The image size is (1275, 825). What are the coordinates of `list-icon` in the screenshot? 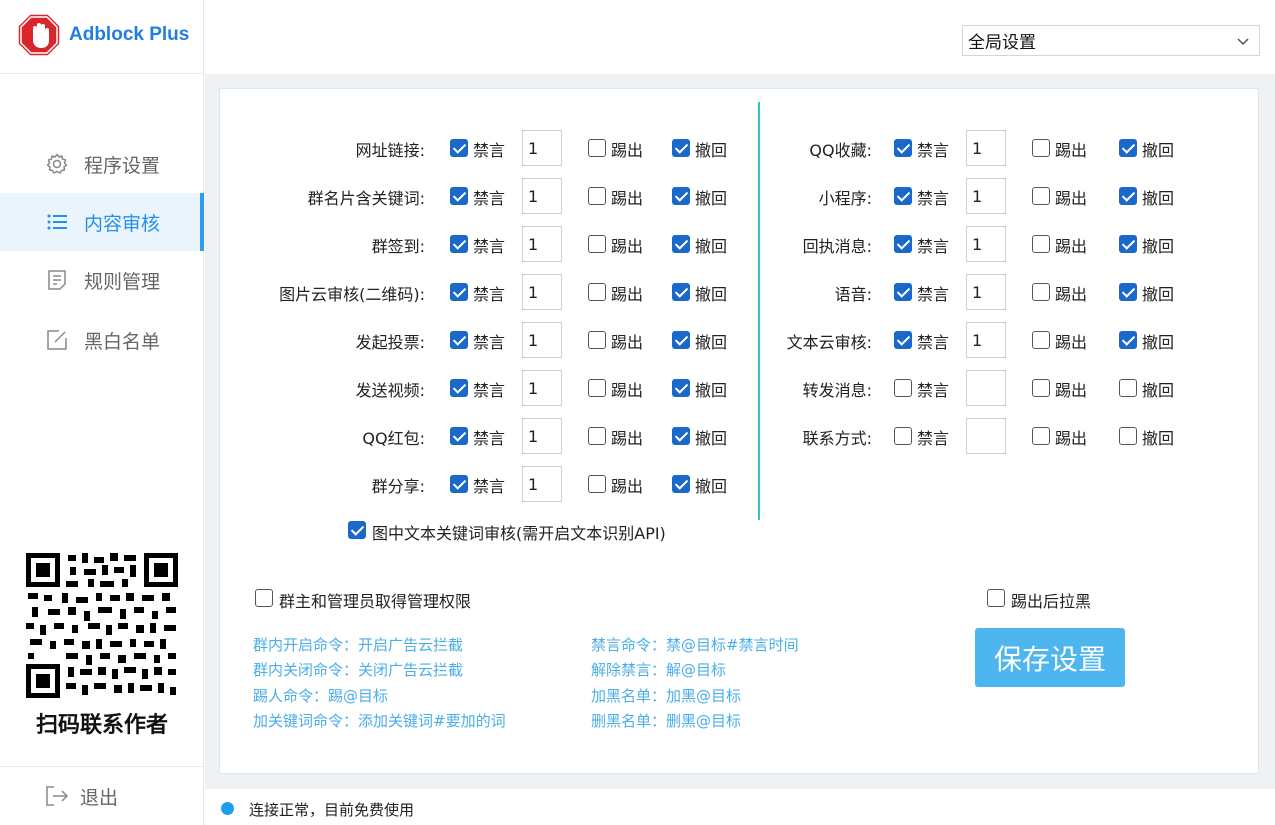 It's located at (57, 222).